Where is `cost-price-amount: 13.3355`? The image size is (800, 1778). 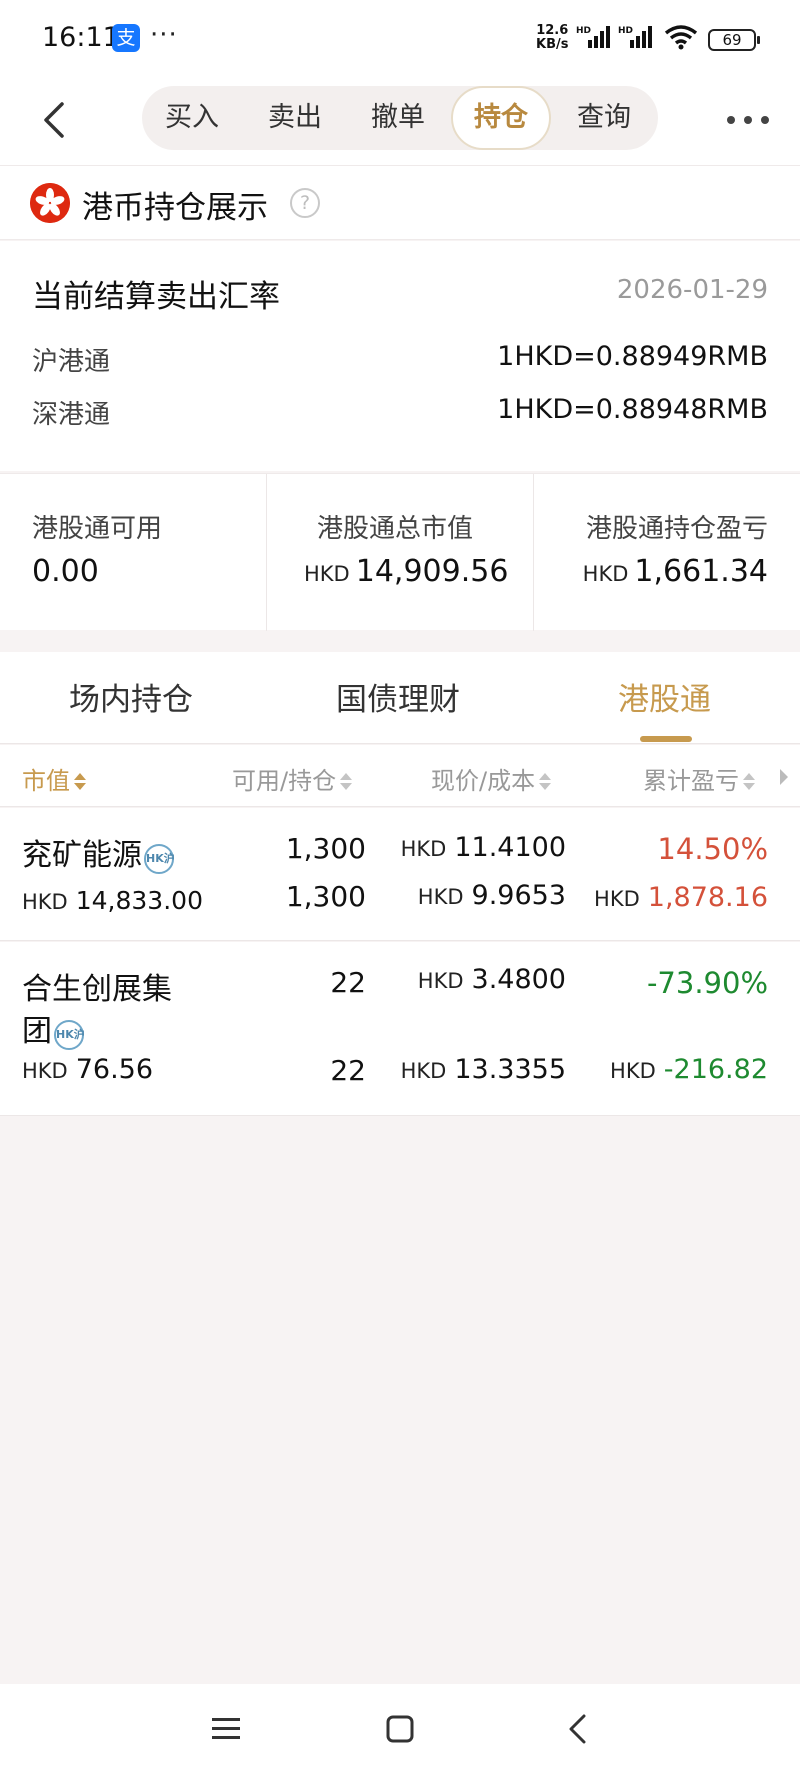
cost-price-amount: 13.3355 is located at coordinates (510, 1069).